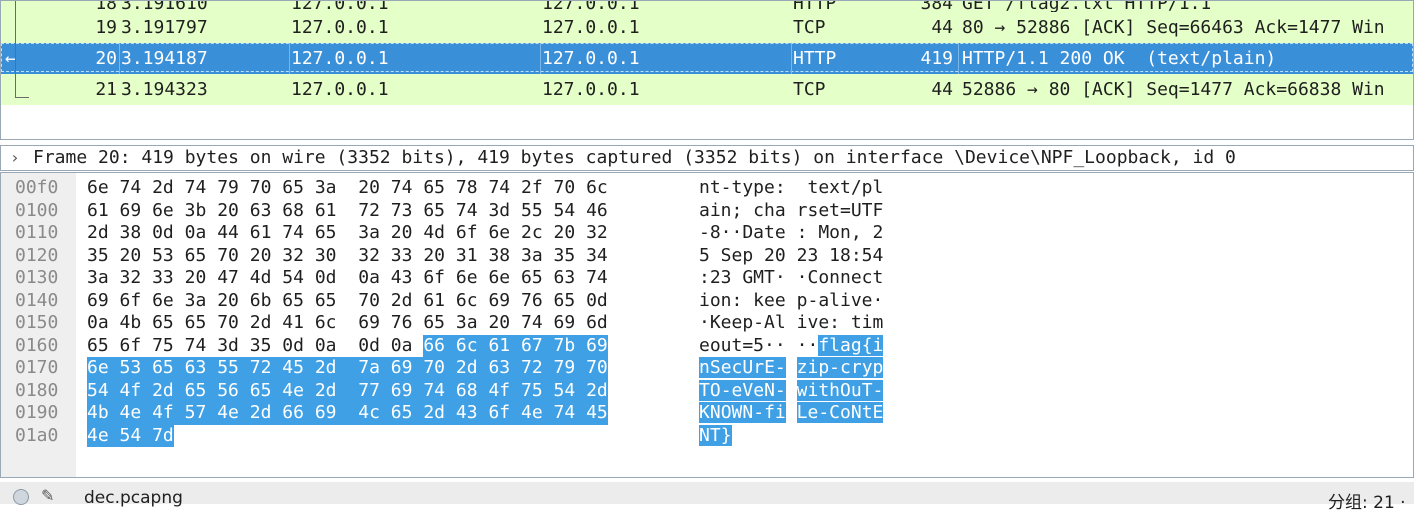  What do you see at coordinates (840, 323) in the screenshot?
I see `ascii-text: ive: tim` at bounding box center [840, 323].